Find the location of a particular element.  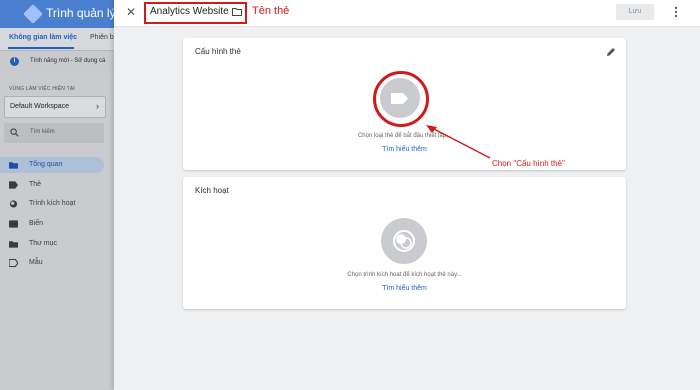

sidebar-item-label: Mẫu is located at coordinates (36, 262).